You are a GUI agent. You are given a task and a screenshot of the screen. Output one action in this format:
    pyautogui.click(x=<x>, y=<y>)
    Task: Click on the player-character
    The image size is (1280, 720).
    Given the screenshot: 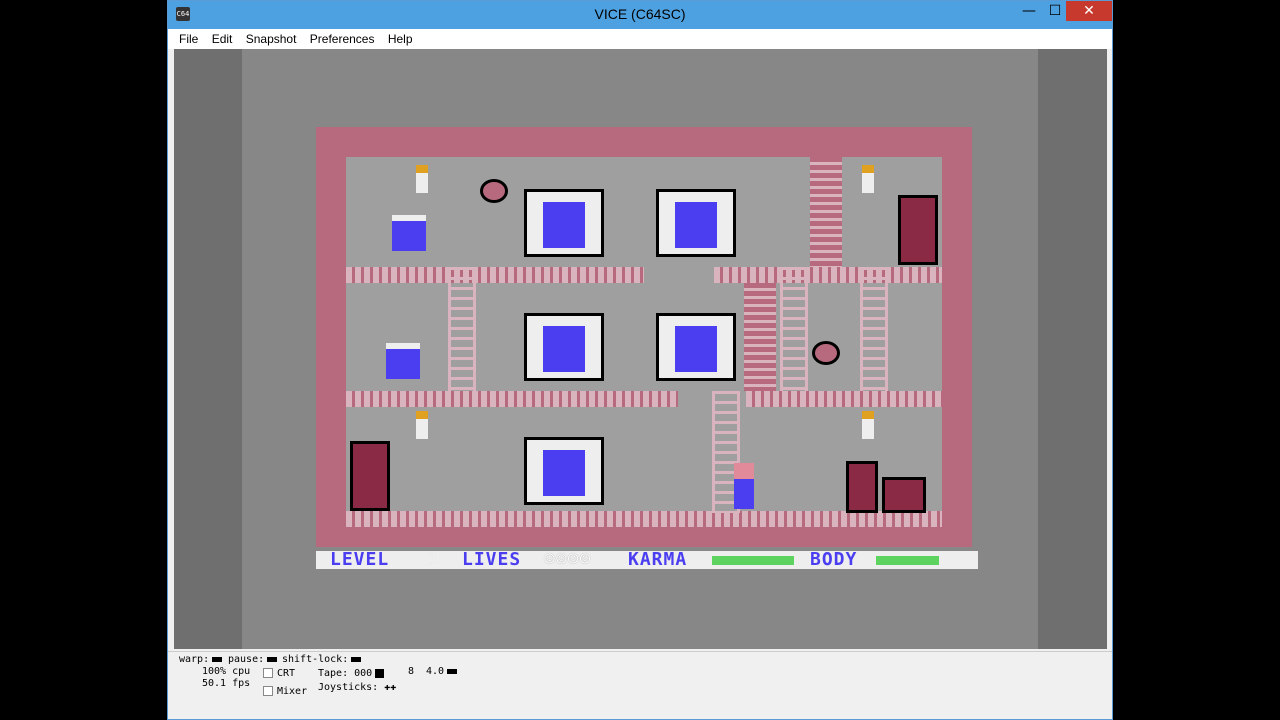 What is the action you would take?
    pyautogui.click(x=744, y=486)
    